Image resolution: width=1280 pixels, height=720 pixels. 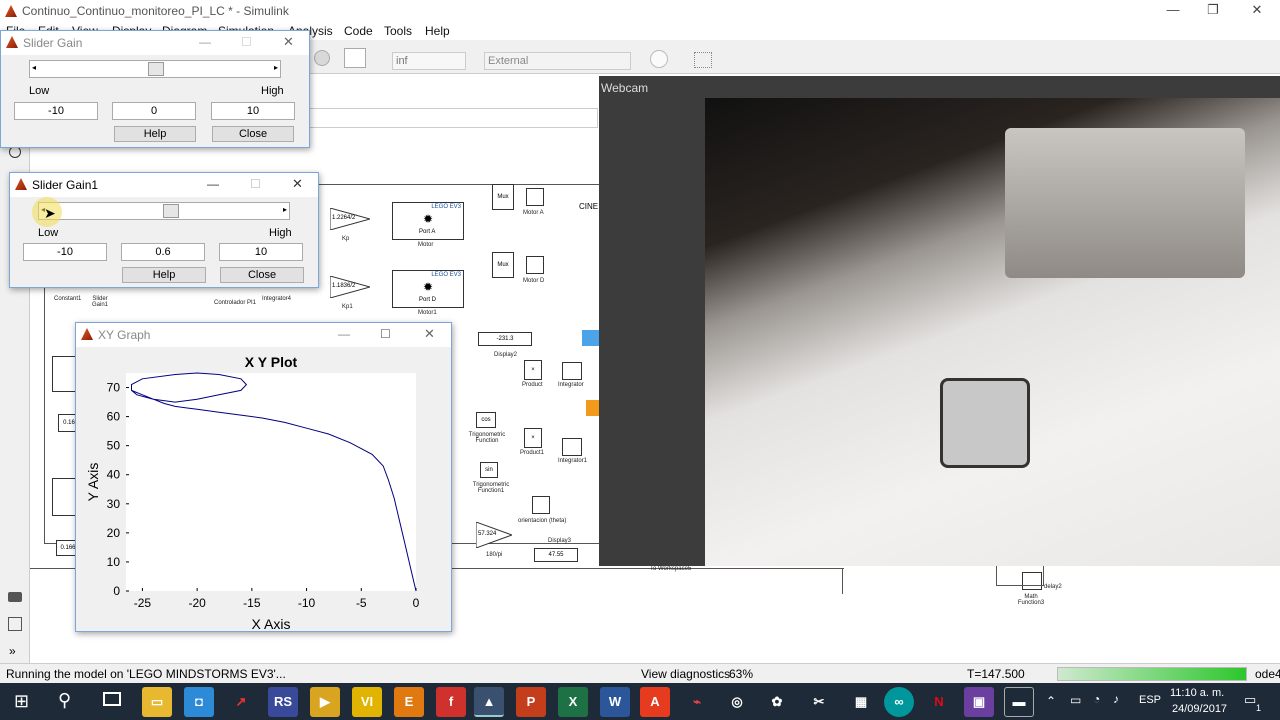 I want to click on property-icon, so click(x=15, y=624).